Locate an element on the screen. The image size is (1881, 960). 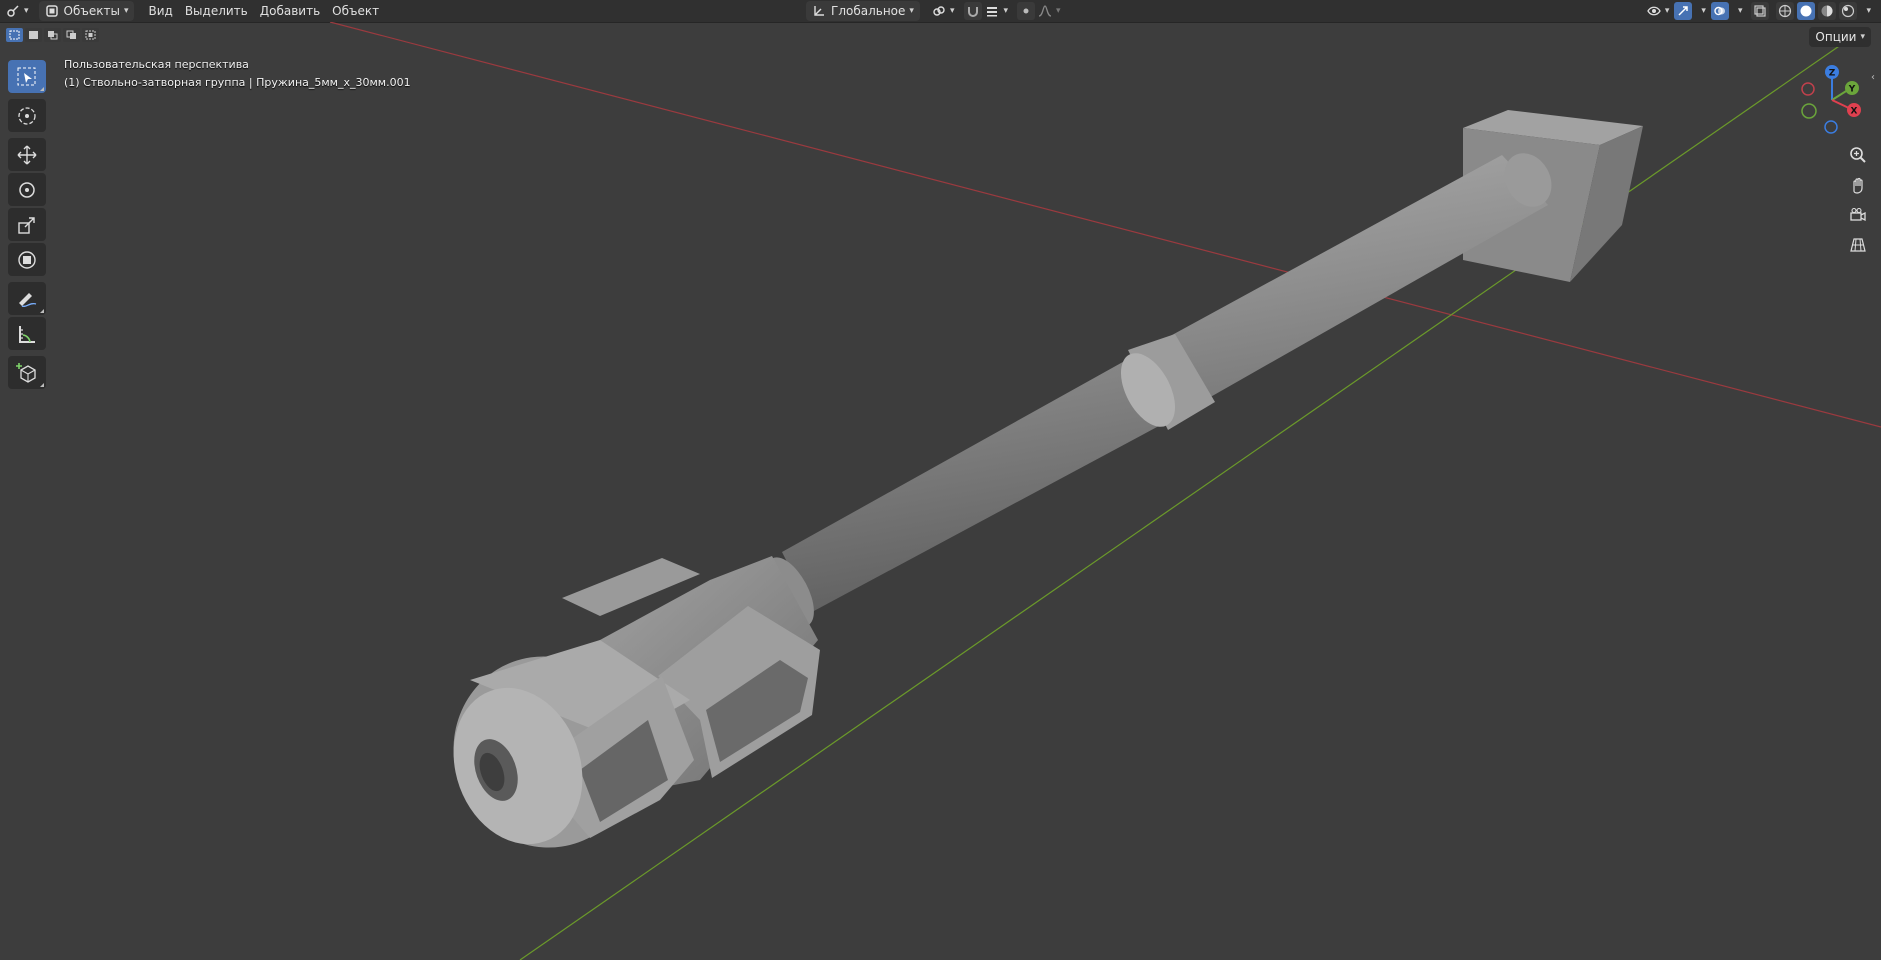
transform-icon is located at coordinates (27, 259).